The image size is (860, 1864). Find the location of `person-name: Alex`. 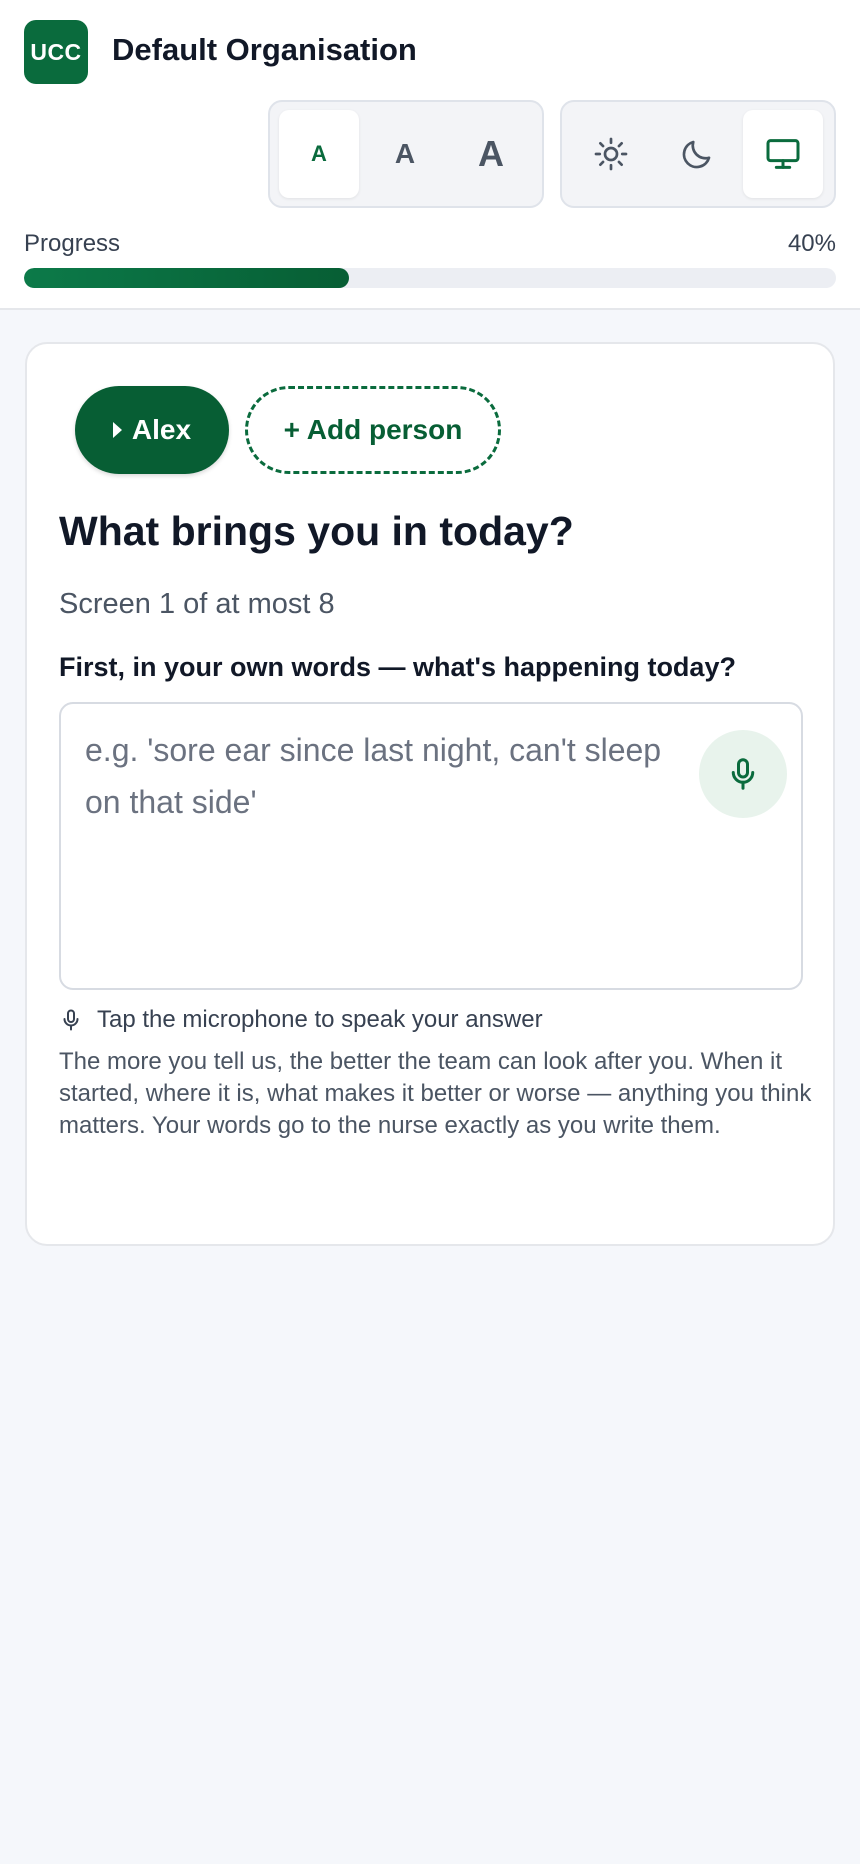

person-name: Alex is located at coordinates (161, 429).